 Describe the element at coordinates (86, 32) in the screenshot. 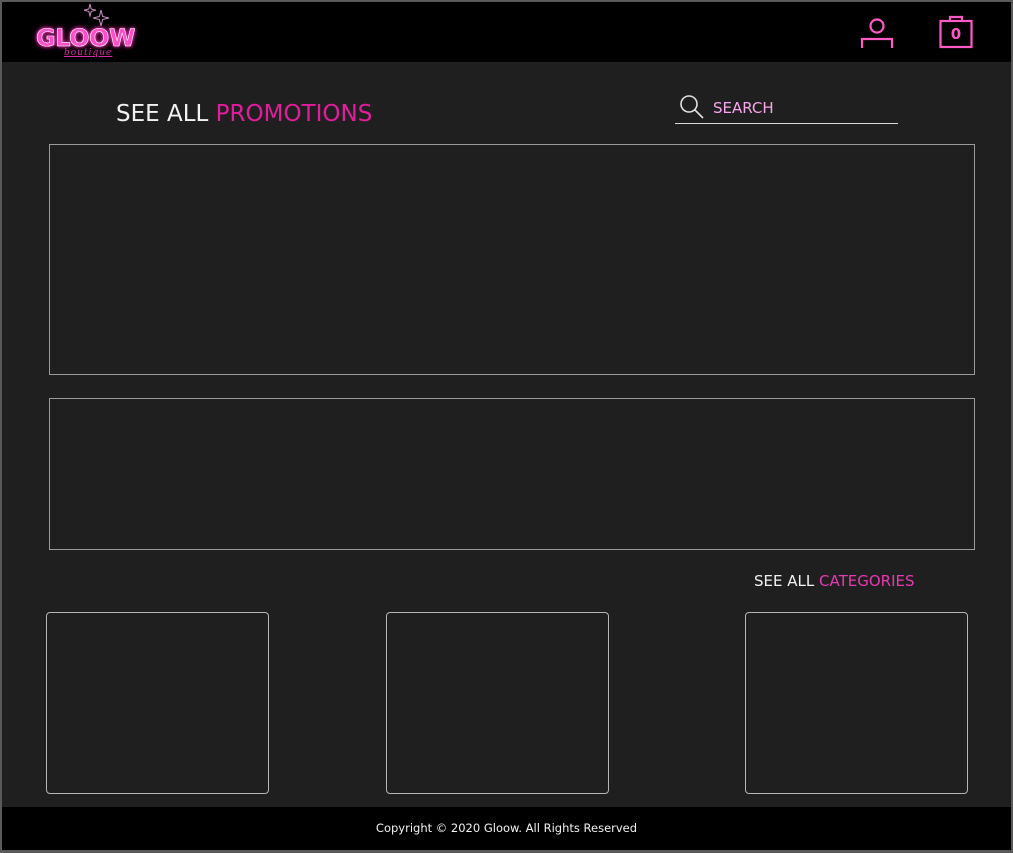

I see `brand-logo: GLOOW boutique` at that location.